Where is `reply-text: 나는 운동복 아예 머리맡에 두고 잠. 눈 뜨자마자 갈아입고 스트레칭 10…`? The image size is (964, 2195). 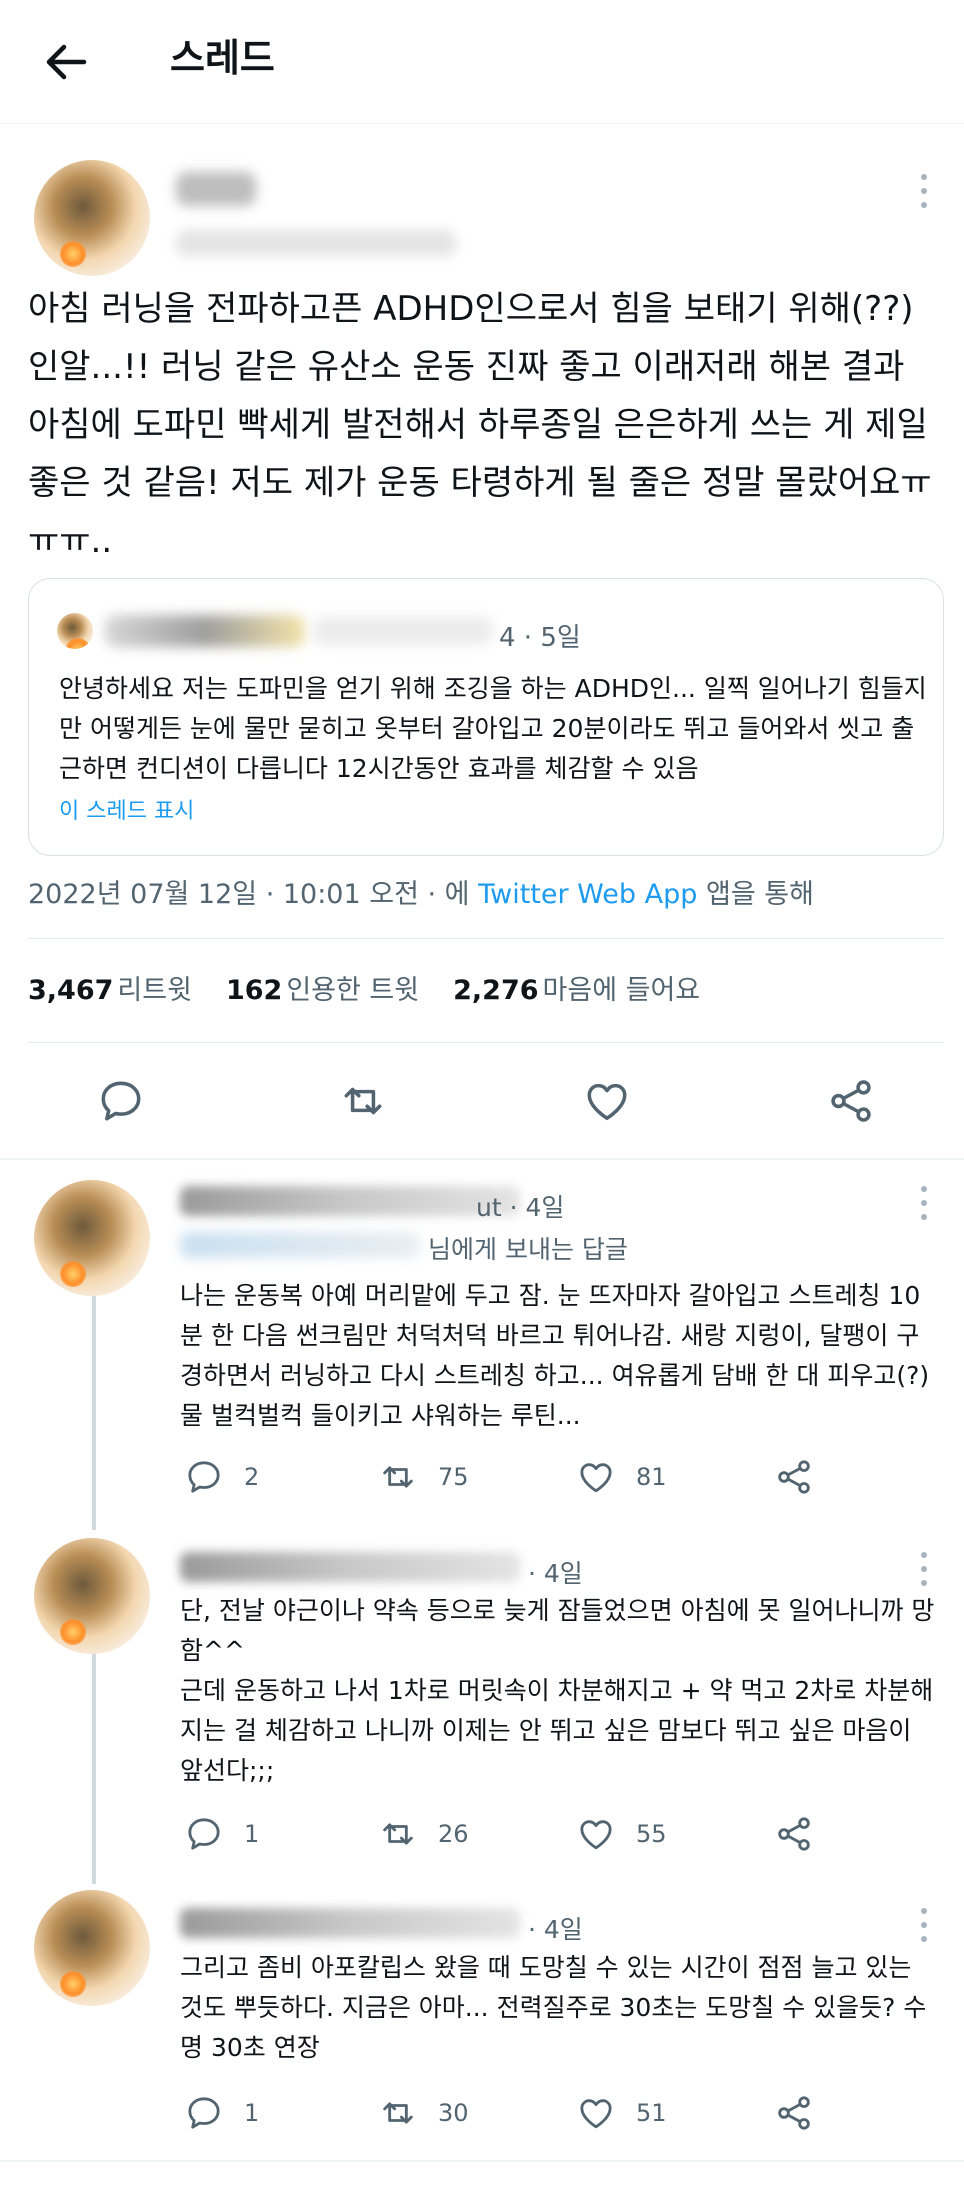 reply-text: 나는 운동복 아예 머리맡에 두고 잠. 눈 뜨자마자 갈아입고 스트레칭 10… is located at coordinates (555, 1355).